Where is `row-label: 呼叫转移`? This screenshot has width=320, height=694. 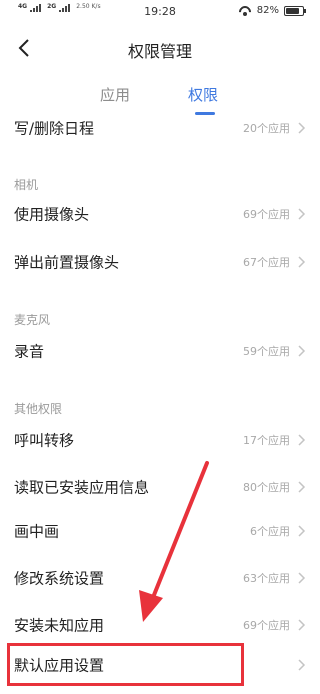 row-label: 呼叫转移 is located at coordinates (44, 440).